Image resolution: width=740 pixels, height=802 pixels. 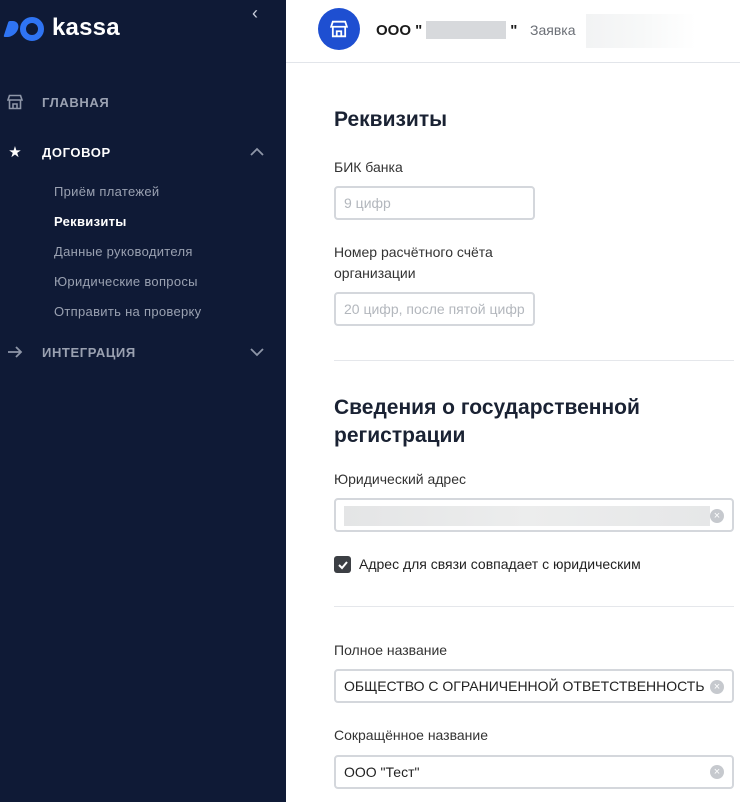 What do you see at coordinates (400, 435) in the screenshot?
I see `registration-title-line2: регистрации` at bounding box center [400, 435].